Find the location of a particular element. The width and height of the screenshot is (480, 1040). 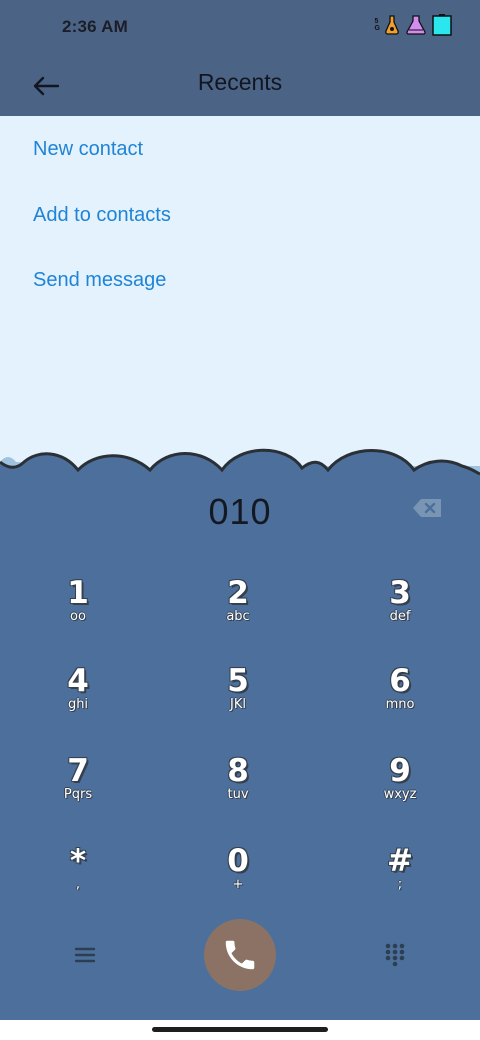

hamburger-menu-icon is located at coordinates (85, 955).